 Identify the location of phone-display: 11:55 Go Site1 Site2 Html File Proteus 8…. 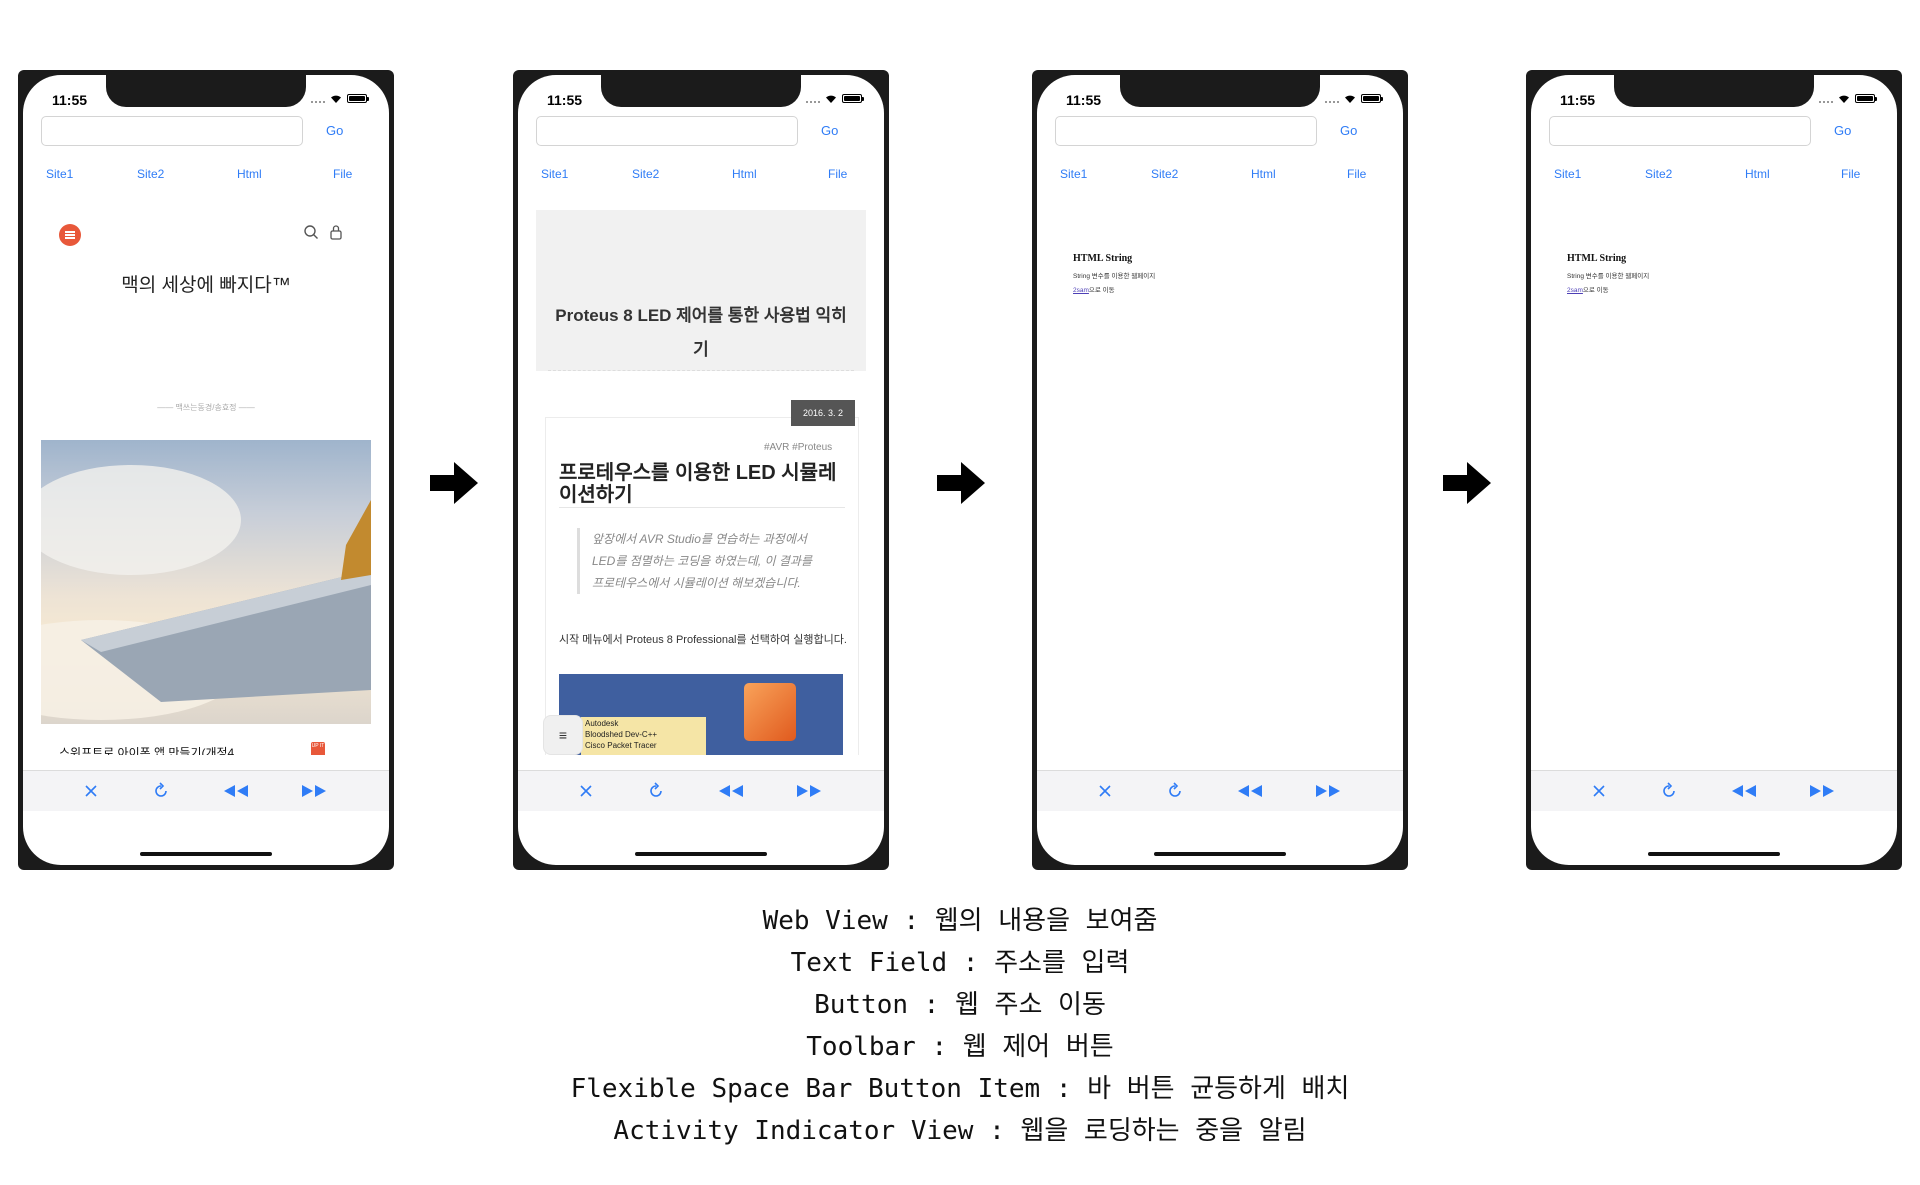
(701, 470).